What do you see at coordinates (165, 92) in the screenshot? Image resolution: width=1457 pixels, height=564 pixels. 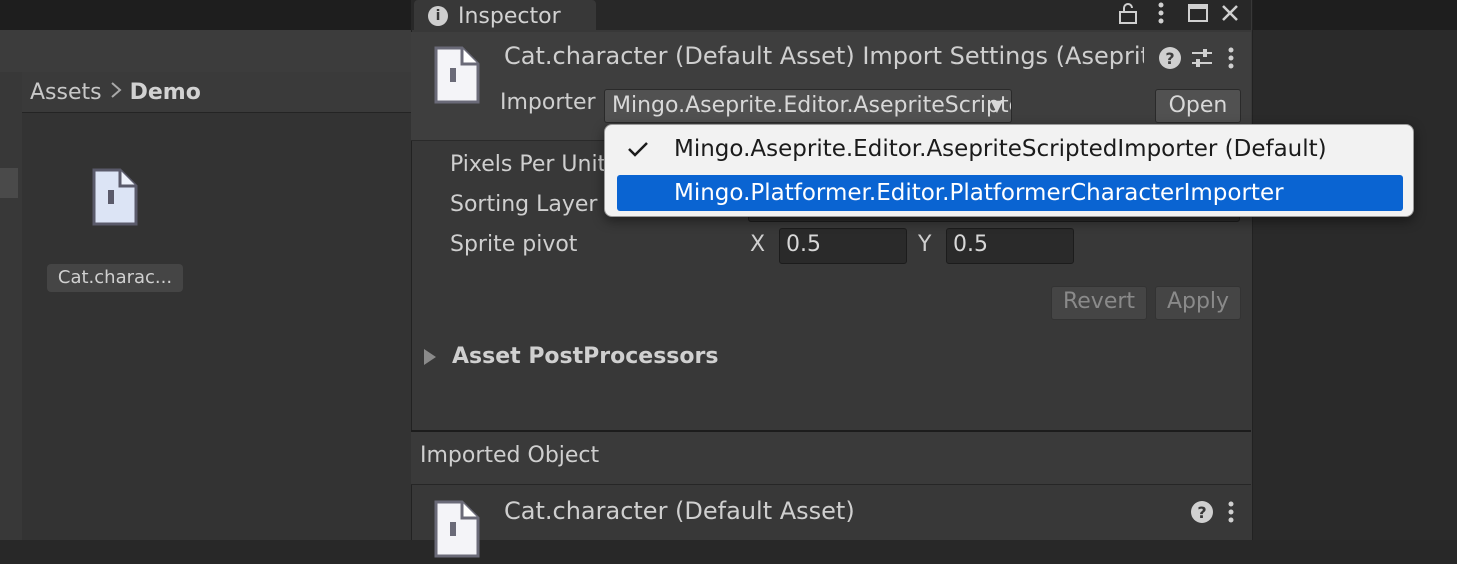 I see `breadcrumb-demo: Demo` at bounding box center [165, 92].